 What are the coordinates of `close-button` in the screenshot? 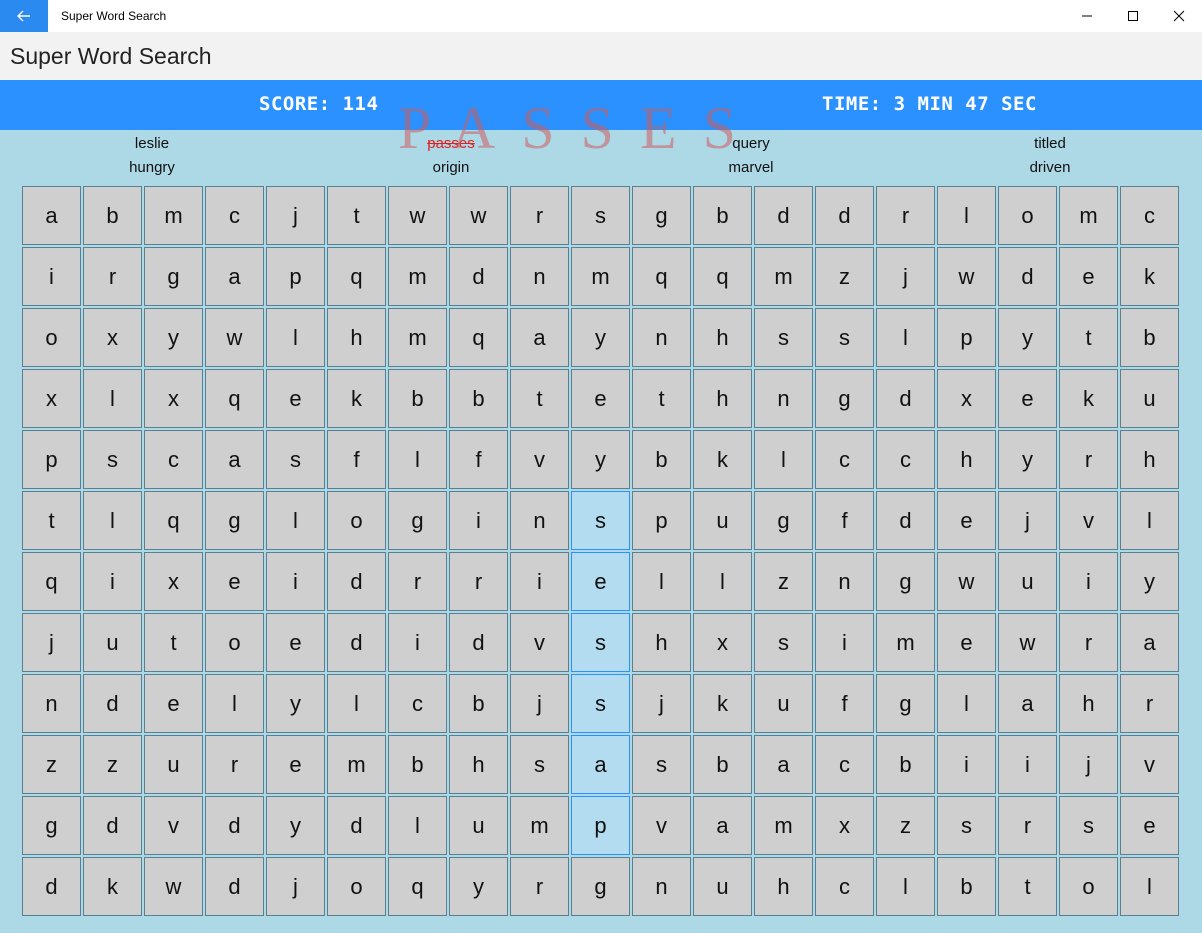 It's located at (1179, 16).